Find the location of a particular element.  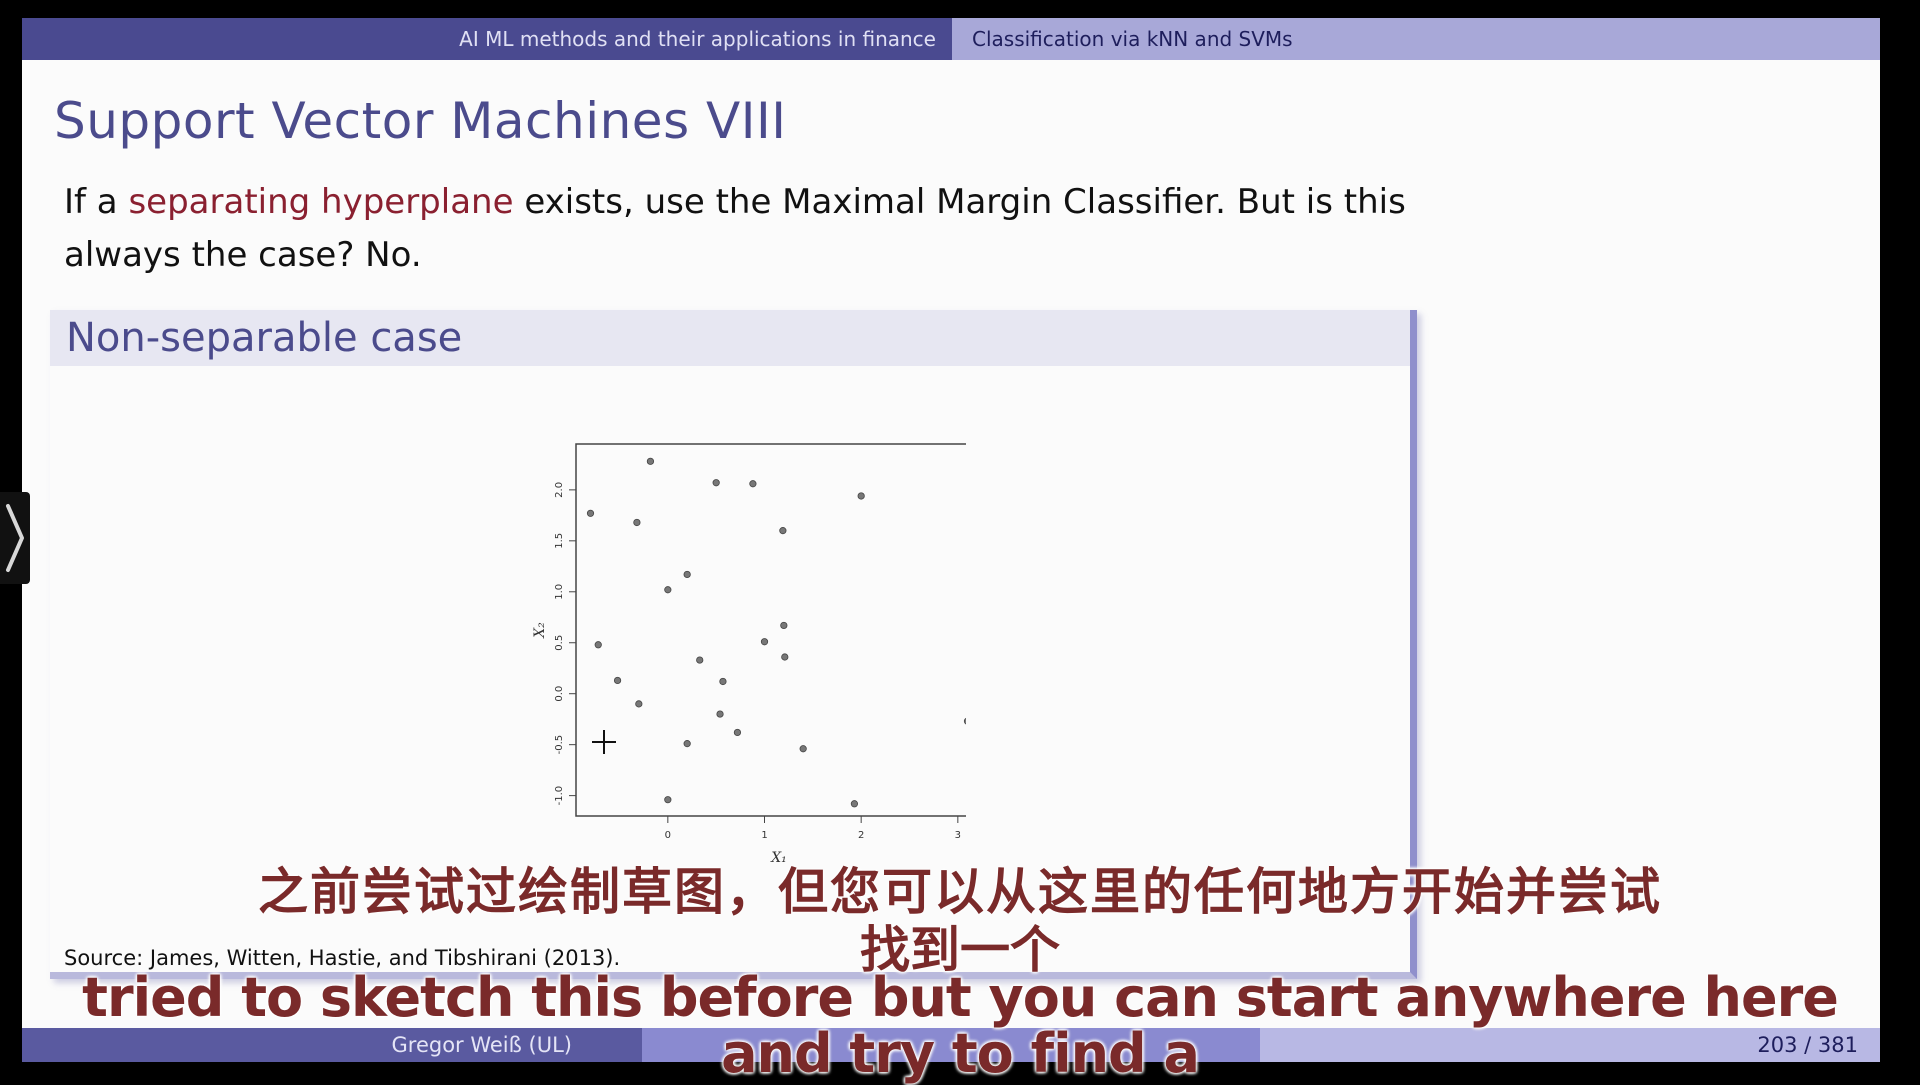

block-title: Non-separable case is located at coordinates (730, 338).